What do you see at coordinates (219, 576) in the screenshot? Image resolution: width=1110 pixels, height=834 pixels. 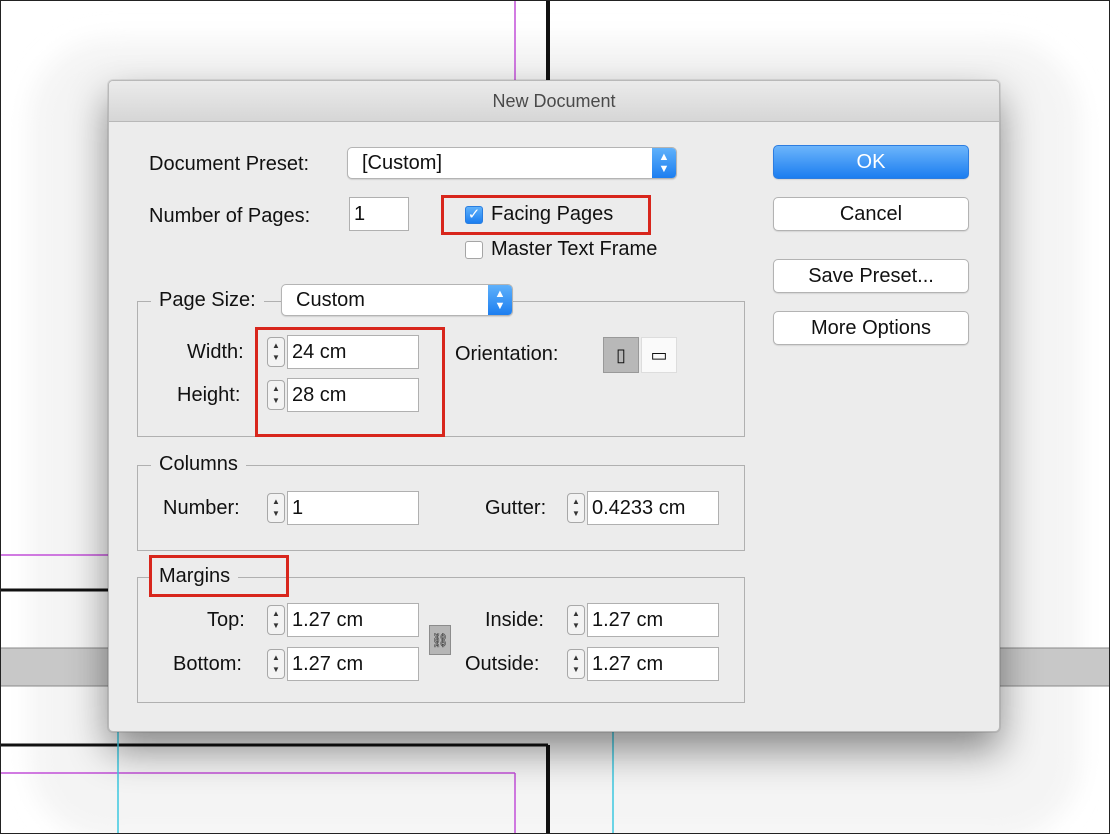 I see `margins-highlight` at bounding box center [219, 576].